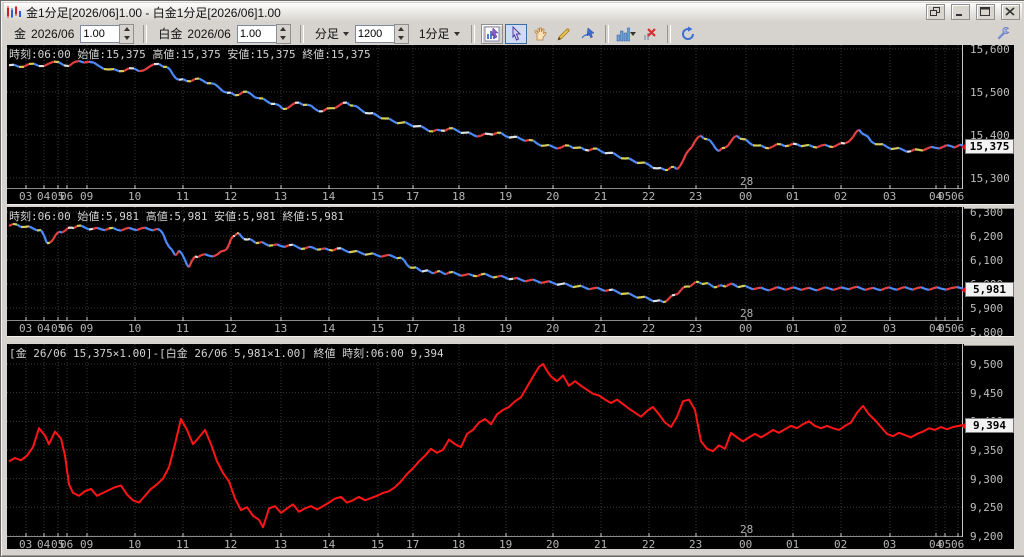  What do you see at coordinates (52, 34) in the screenshot?
I see `gold-contract-select: 2026/06` at bounding box center [52, 34].